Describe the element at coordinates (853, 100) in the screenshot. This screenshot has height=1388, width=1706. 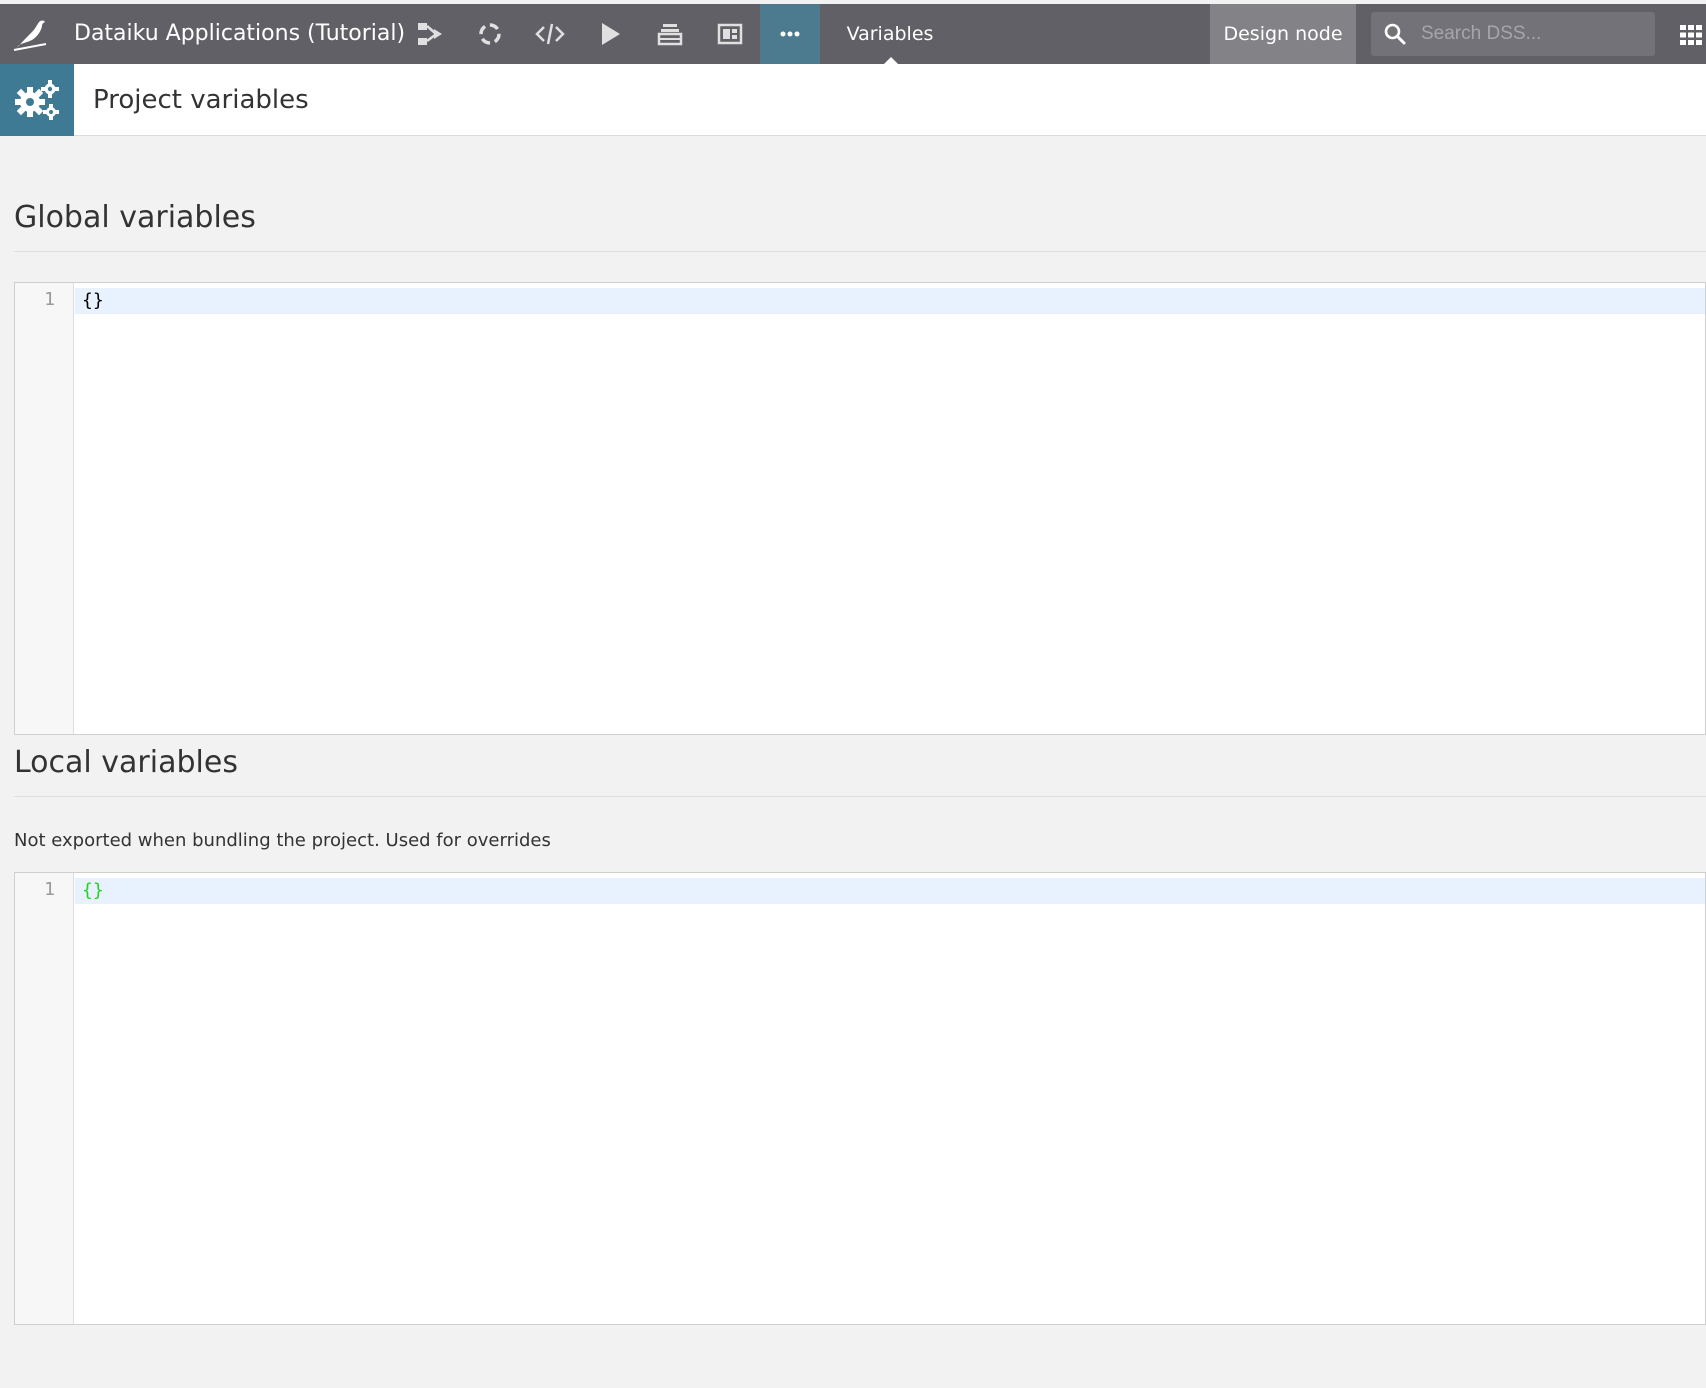
I see `page-header: Project variables` at that location.